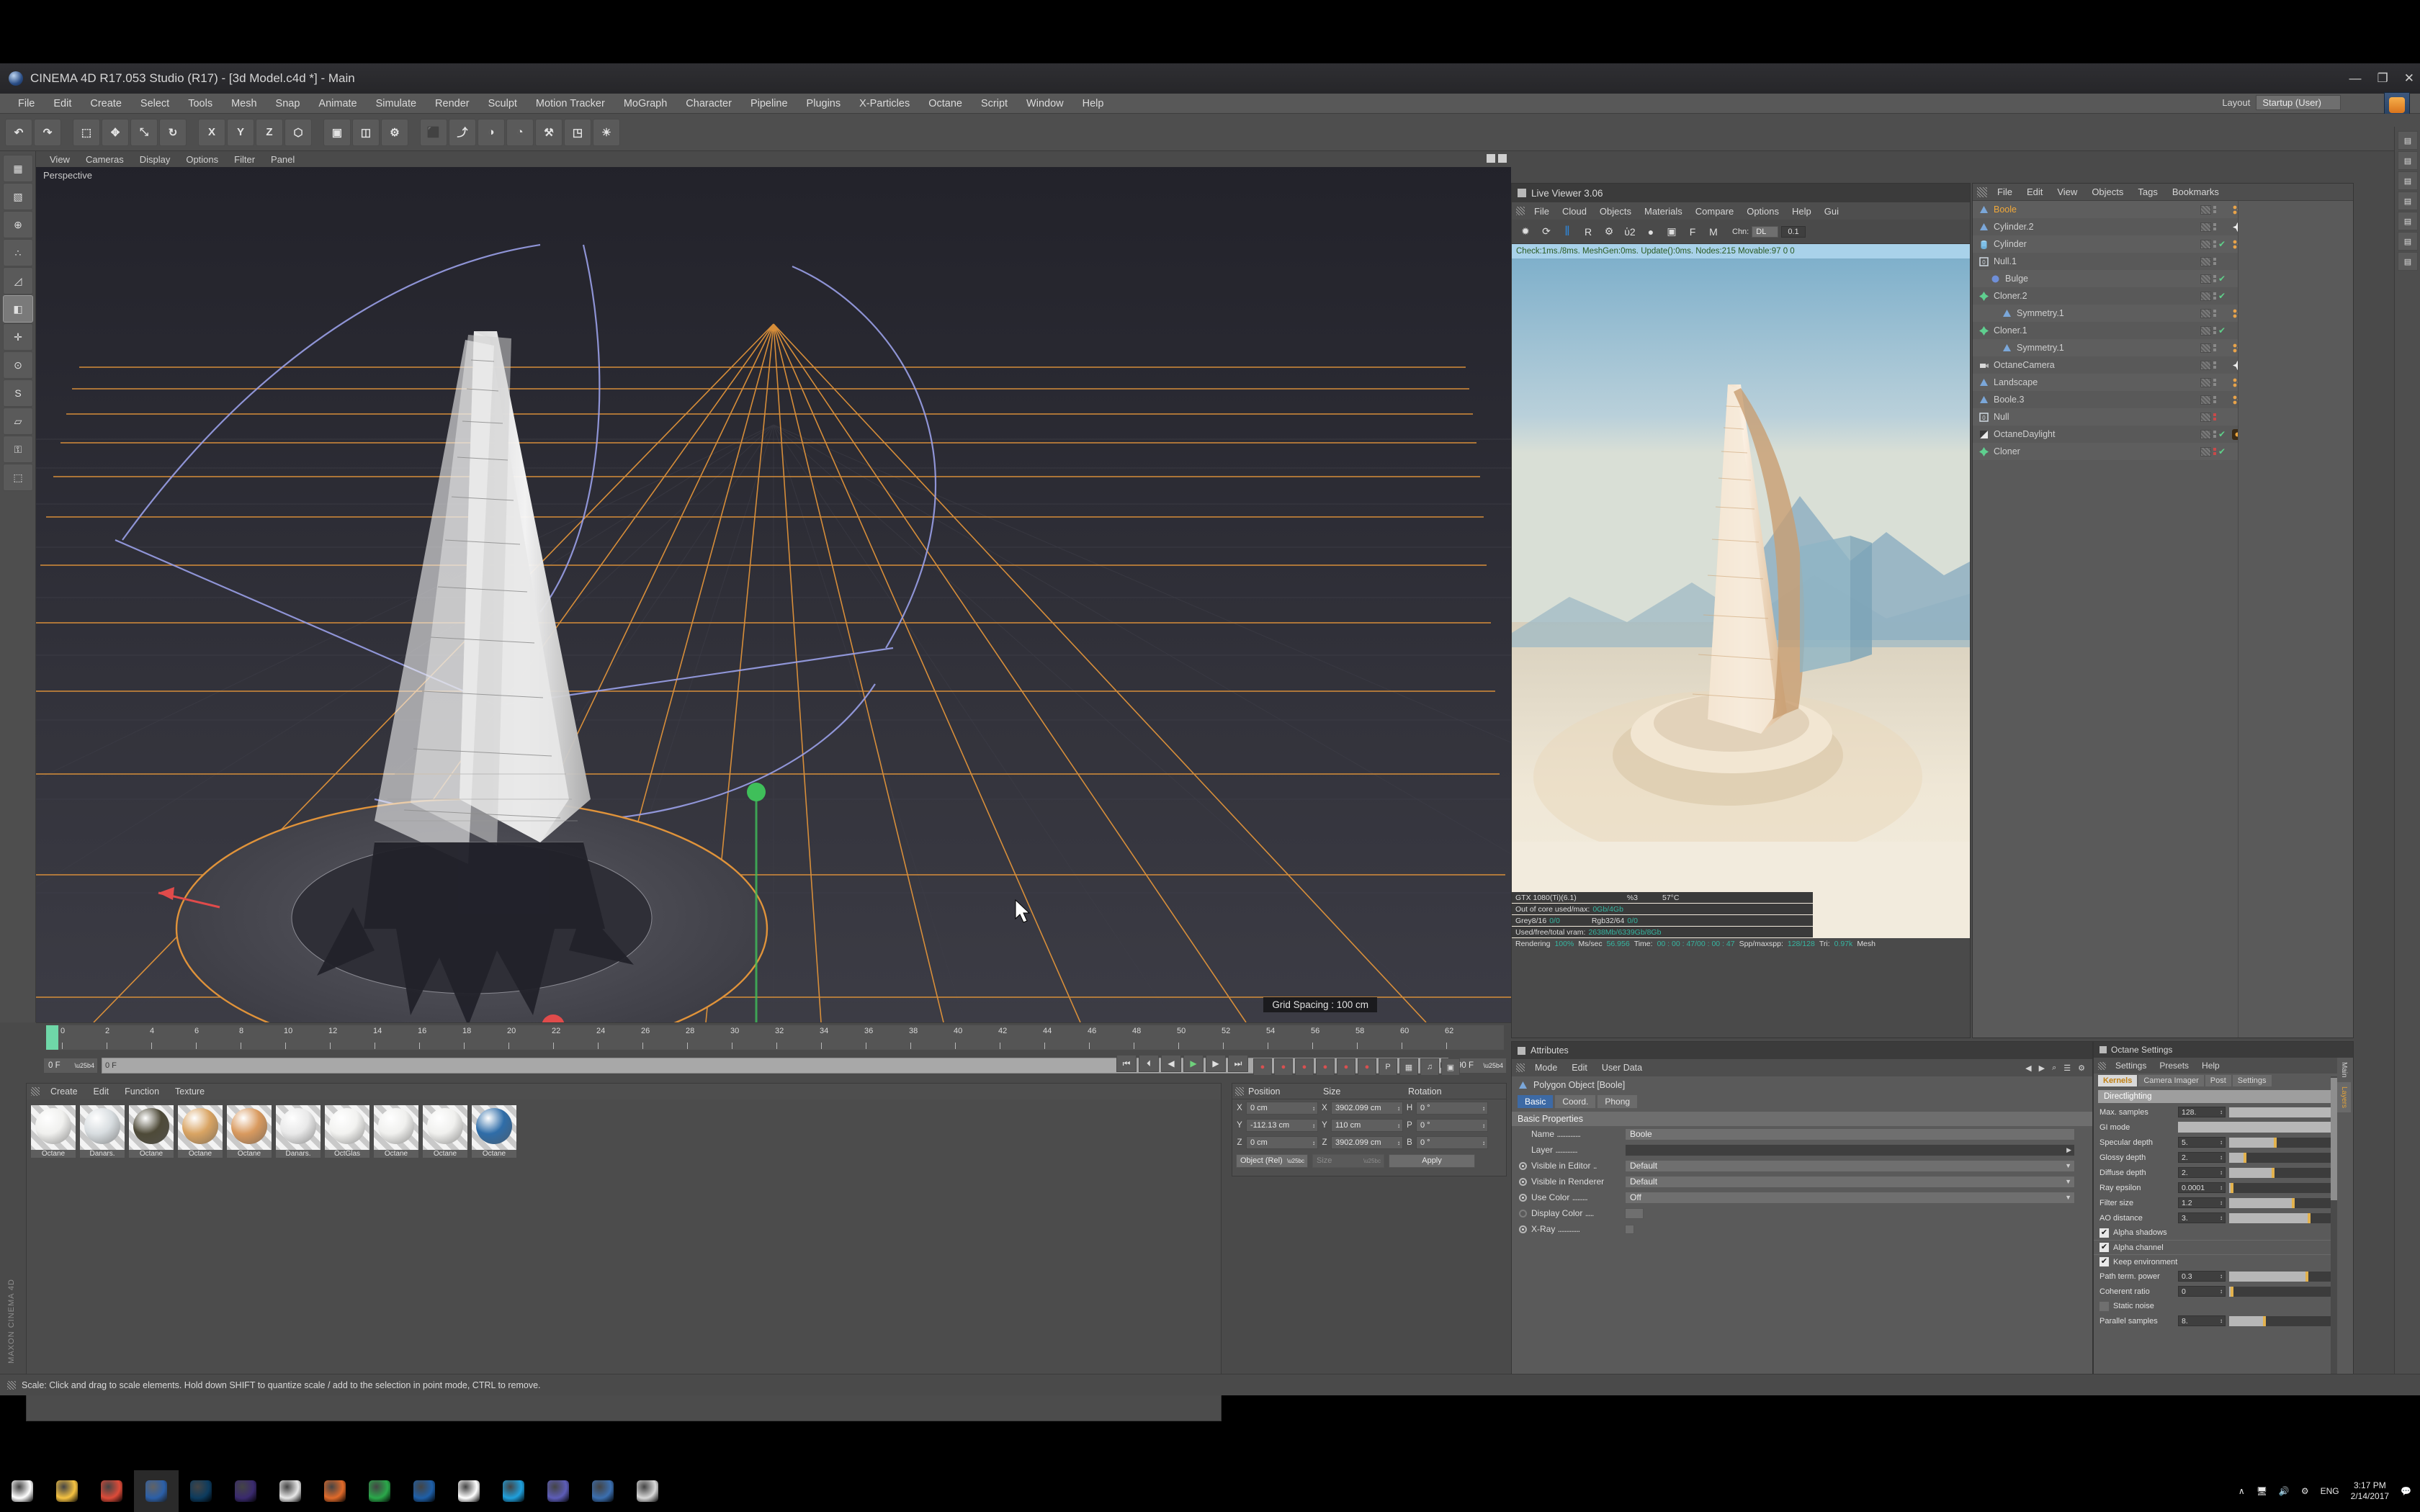 The image size is (2420, 1512). What do you see at coordinates (606, 132) in the screenshot?
I see `light-button: ☀` at bounding box center [606, 132].